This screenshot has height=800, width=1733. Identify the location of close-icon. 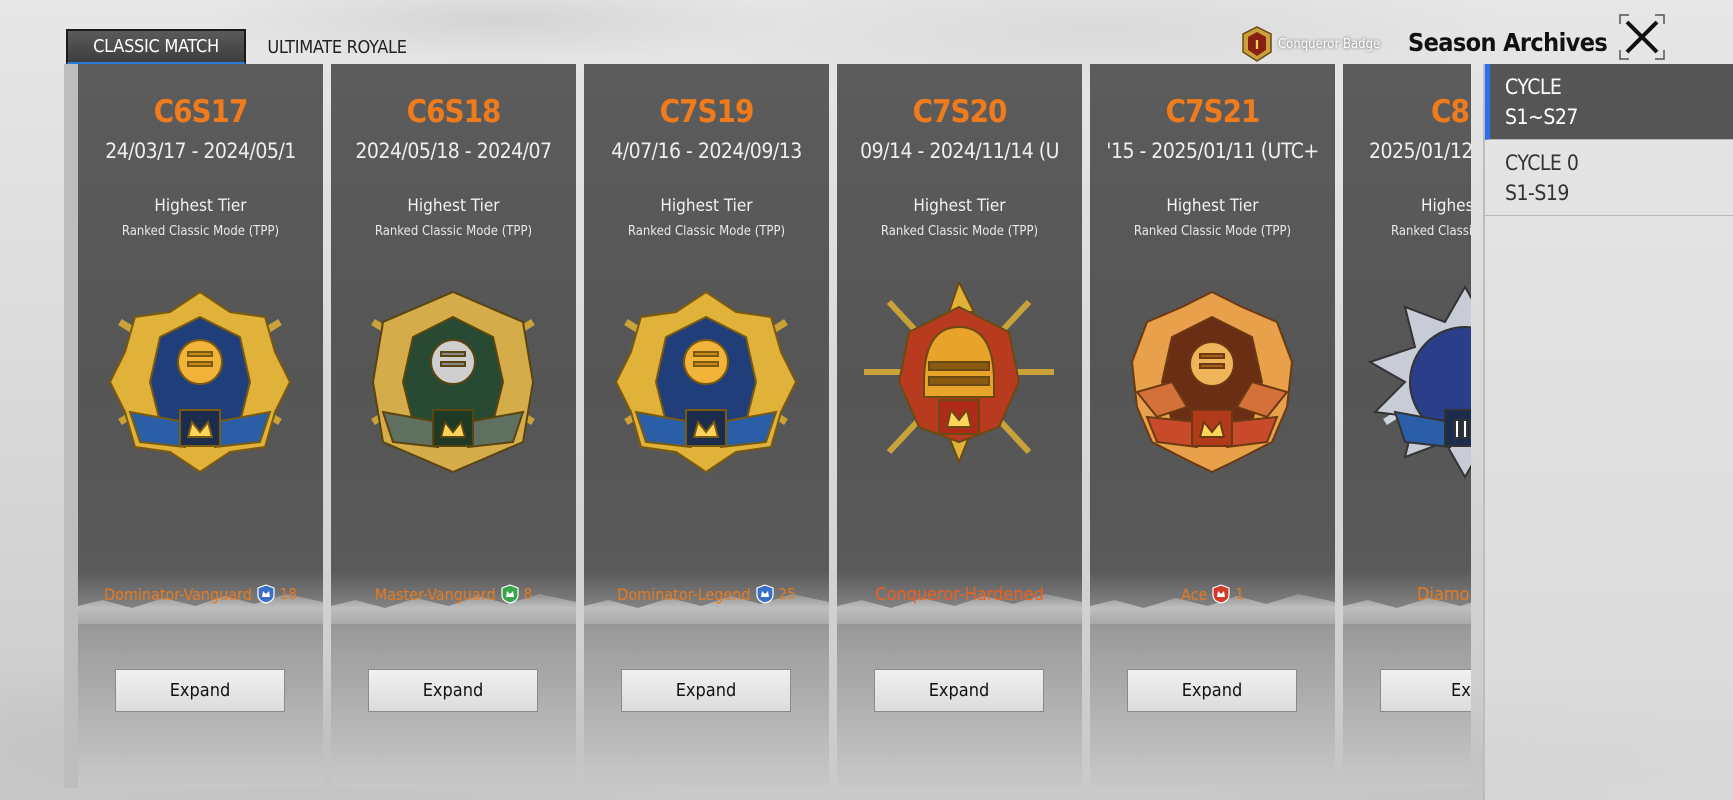
(1642, 37).